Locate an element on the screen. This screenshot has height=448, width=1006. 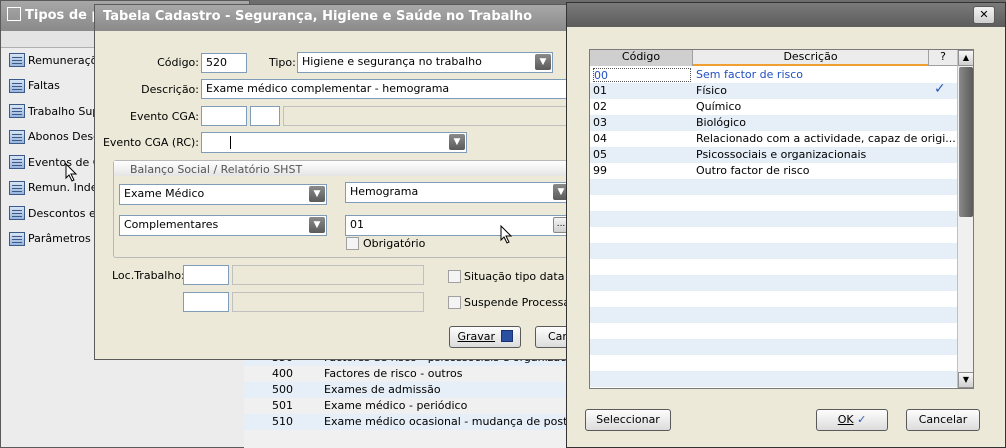
list-row: 400 Factores de risco - outros is located at coordinates (407, 374).